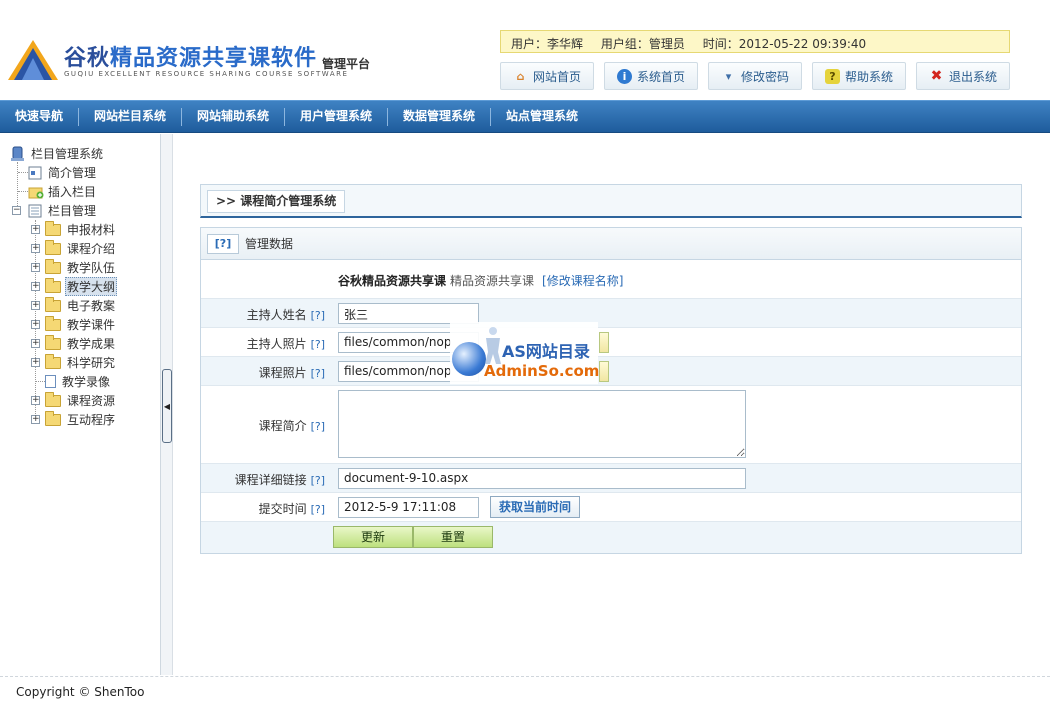  What do you see at coordinates (611, 201) in the screenshot?
I see `section-title-bar: >> 课程简介管理系统` at bounding box center [611, 201].